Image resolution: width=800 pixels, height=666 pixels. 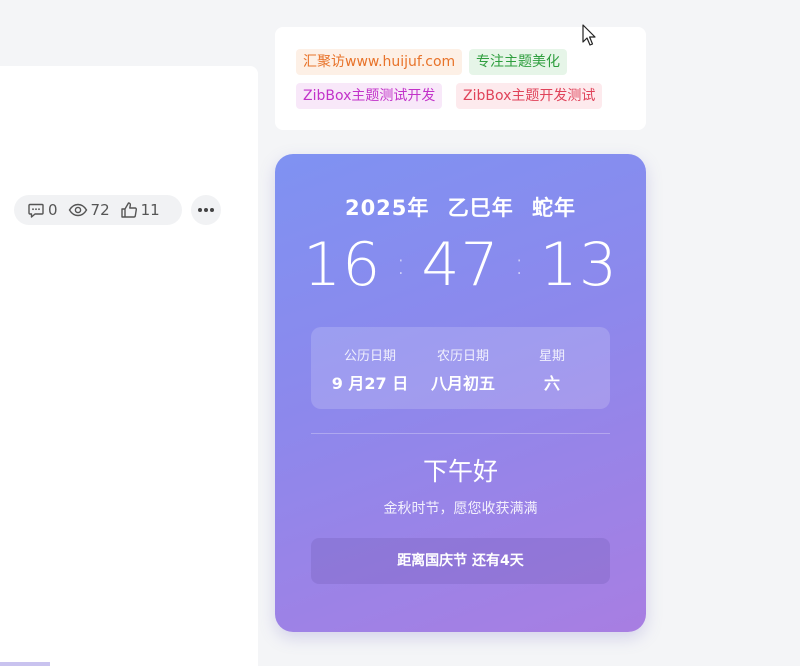 I want to click on thumbs-up-icon, so click(x=128, y=210).